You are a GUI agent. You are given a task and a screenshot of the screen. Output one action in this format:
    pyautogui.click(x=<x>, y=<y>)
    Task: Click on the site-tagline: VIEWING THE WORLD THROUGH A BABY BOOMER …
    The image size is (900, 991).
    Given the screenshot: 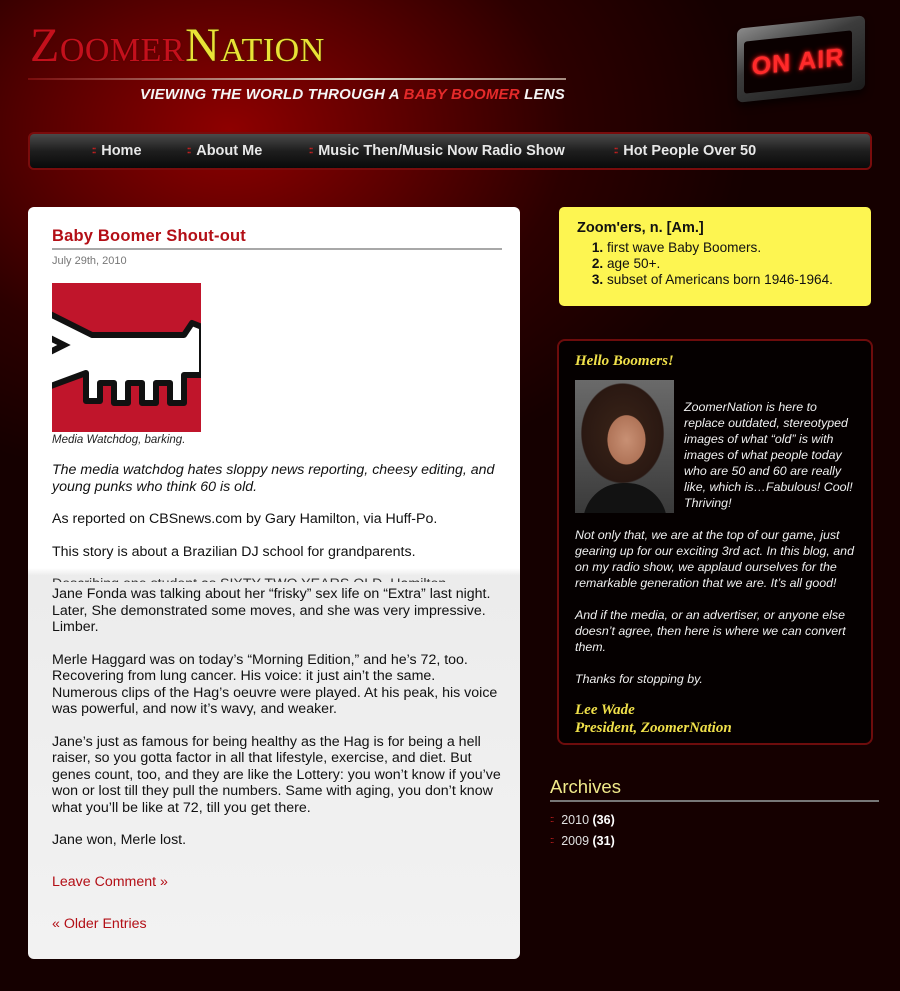 What is the action you would take?
    pyautogui.click(x=352, y=94)
    